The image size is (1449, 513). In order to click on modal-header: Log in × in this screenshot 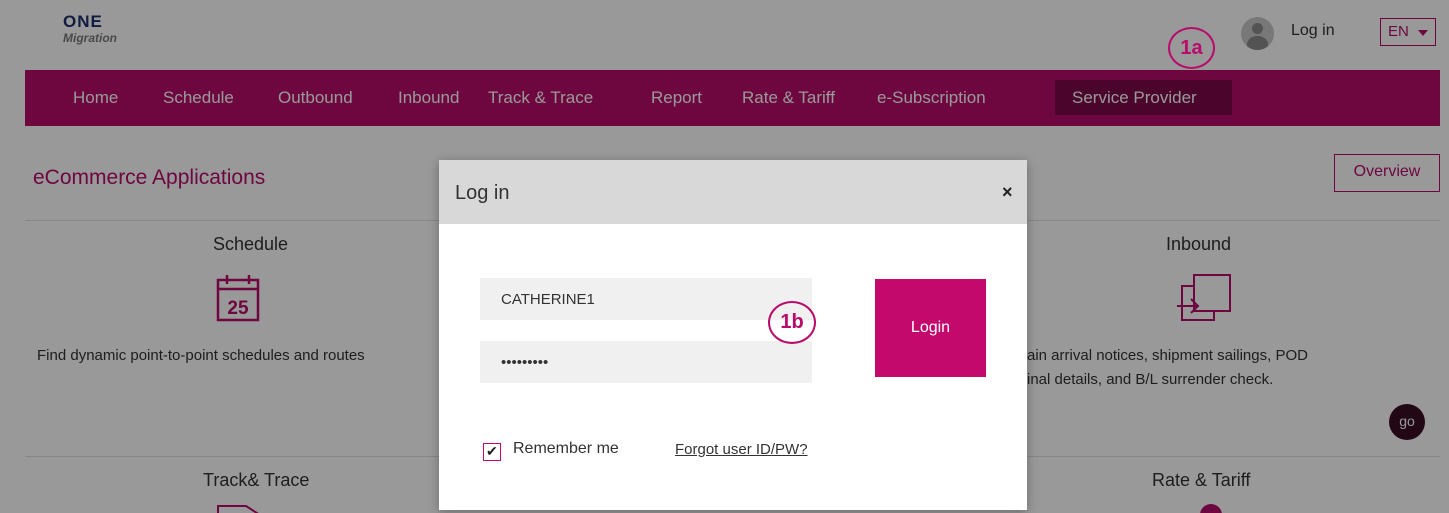, I will do `click(733, 192)`.